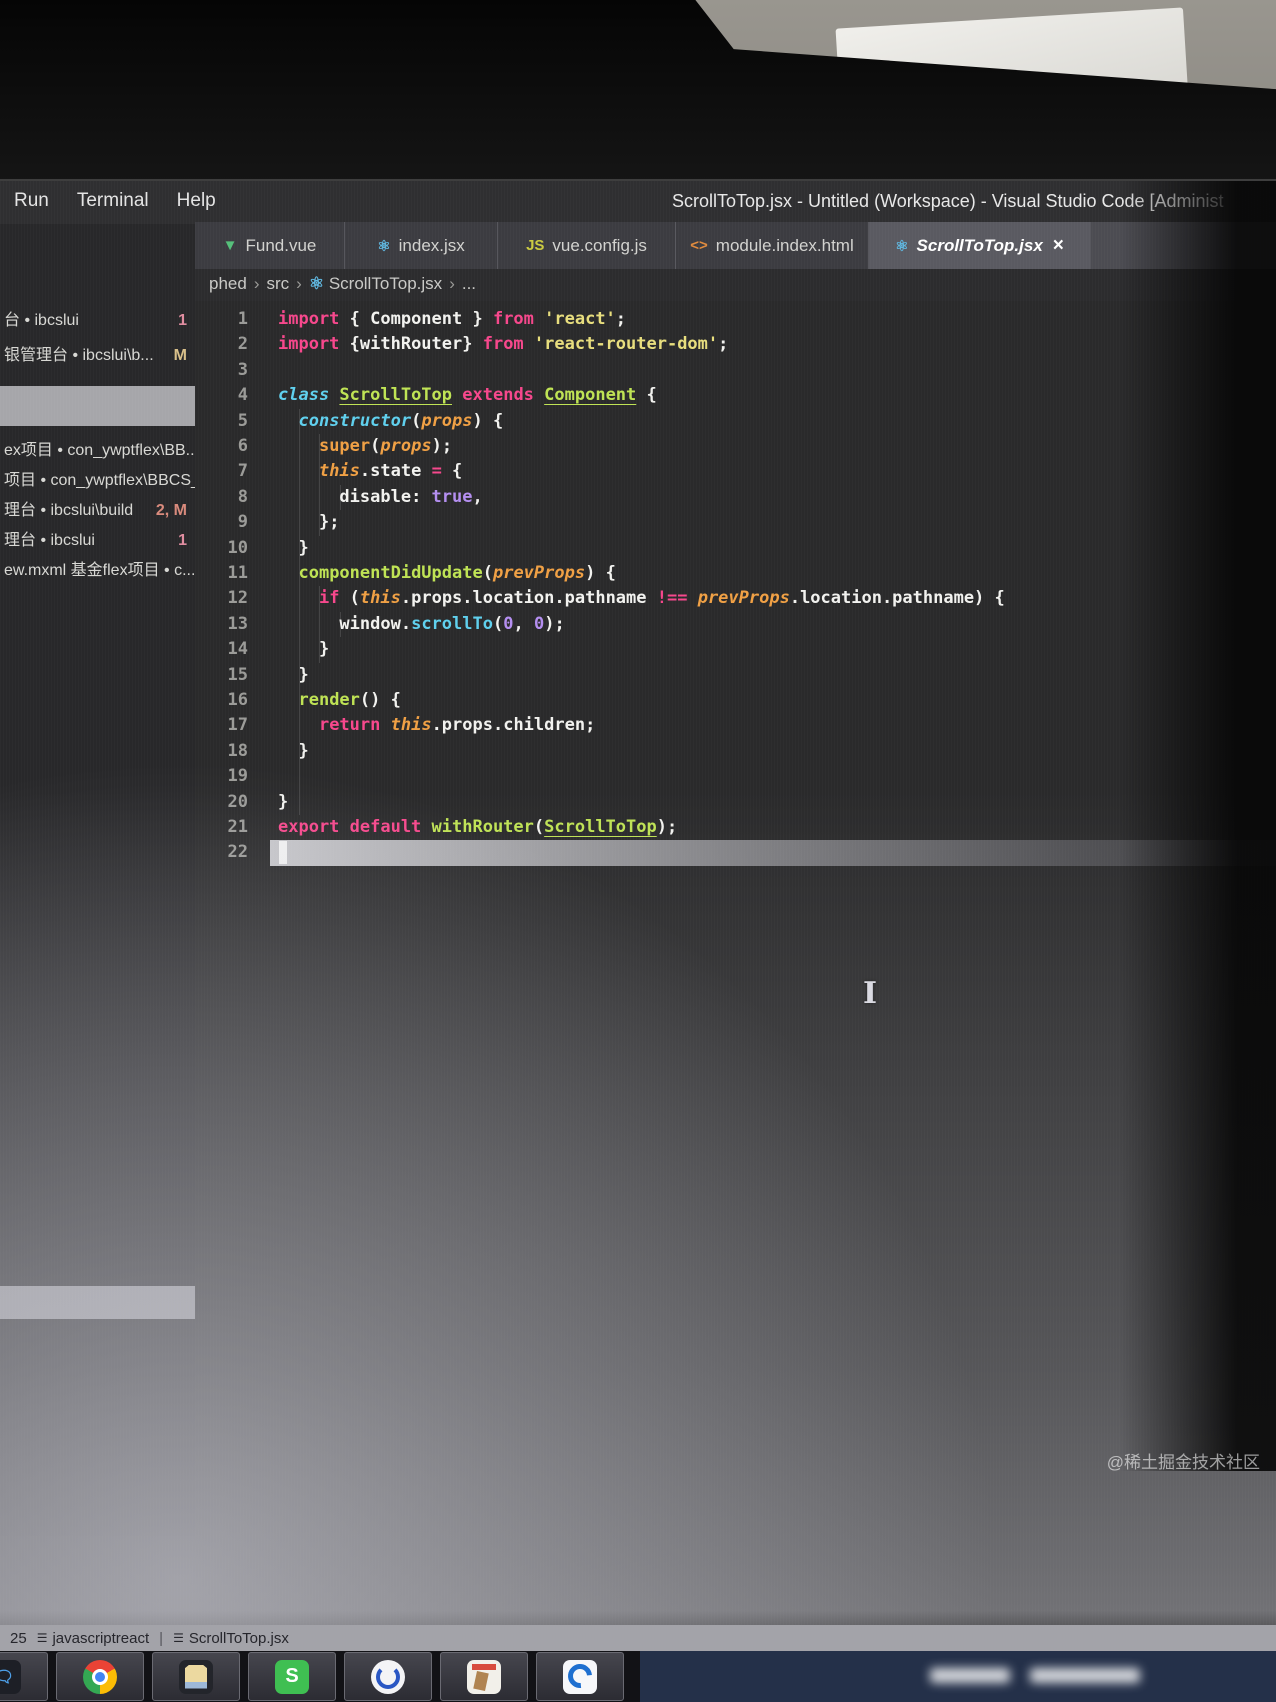  Describe the element at coordinates (735, 446) in the screenshot. I see `code-line: 6 super(props);` at that location.